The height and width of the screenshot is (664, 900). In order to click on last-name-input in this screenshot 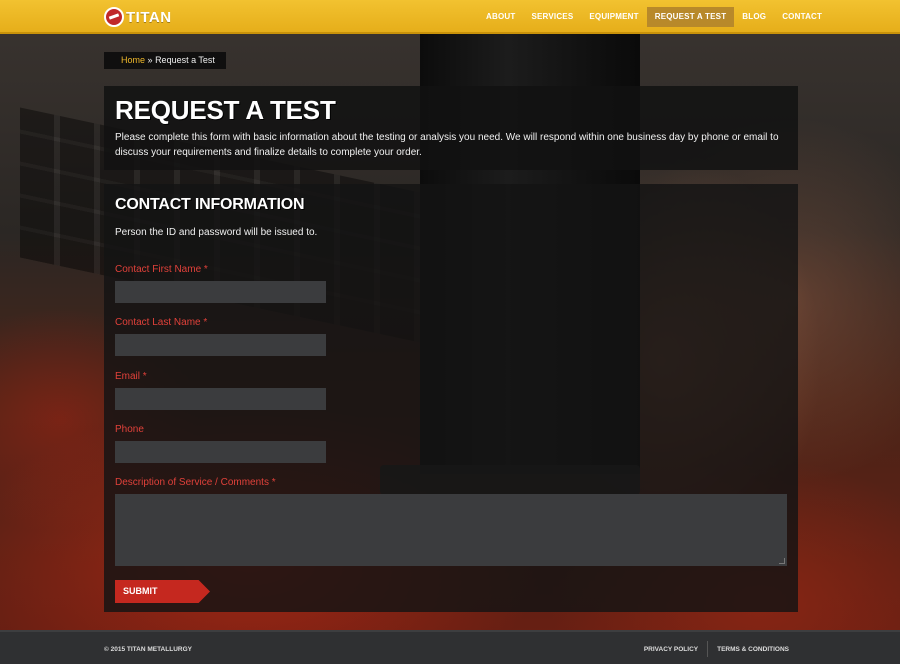, I will do `click(220, 345)`.